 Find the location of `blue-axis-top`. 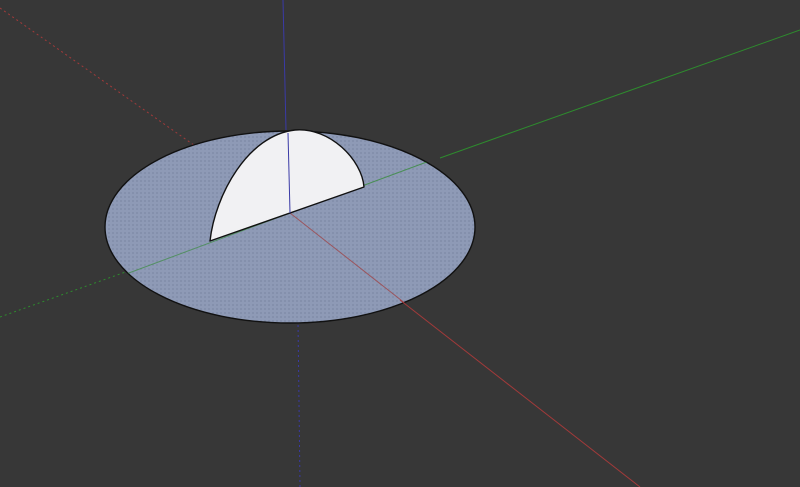

blue-axis-top is located at coordinates (284, 65).